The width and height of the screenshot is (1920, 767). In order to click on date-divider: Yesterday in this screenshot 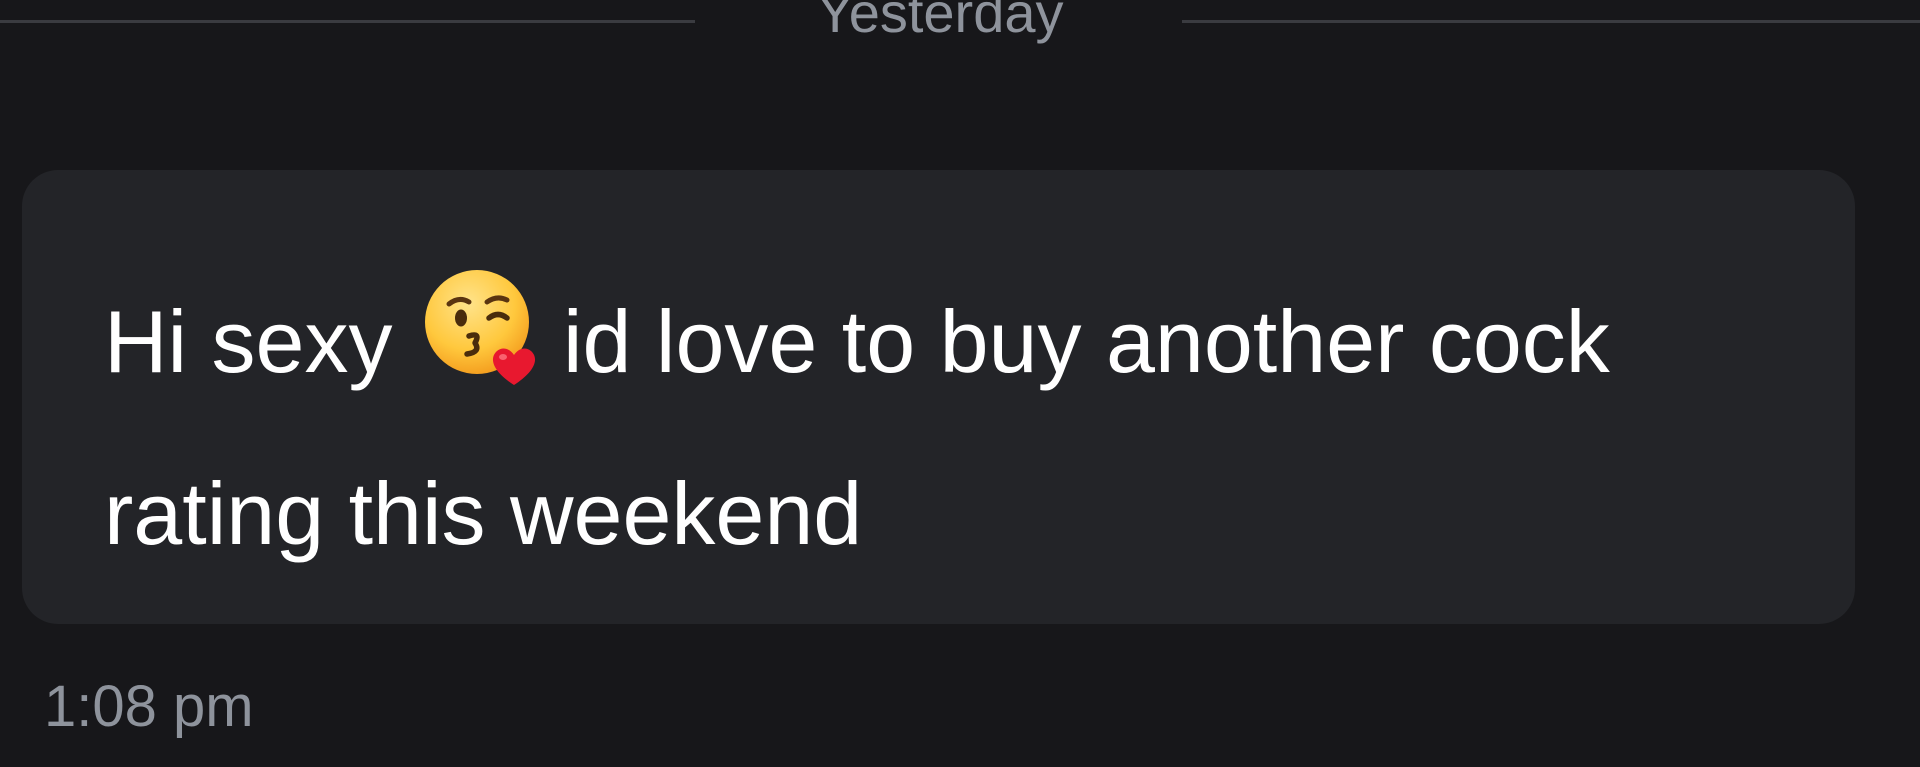, I will do `click(960, 25)`.